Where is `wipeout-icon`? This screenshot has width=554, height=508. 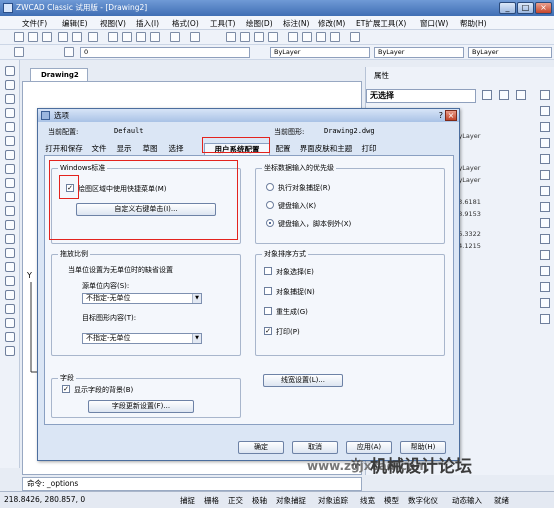 wipeout-icon is located at coordinates (10, 309).